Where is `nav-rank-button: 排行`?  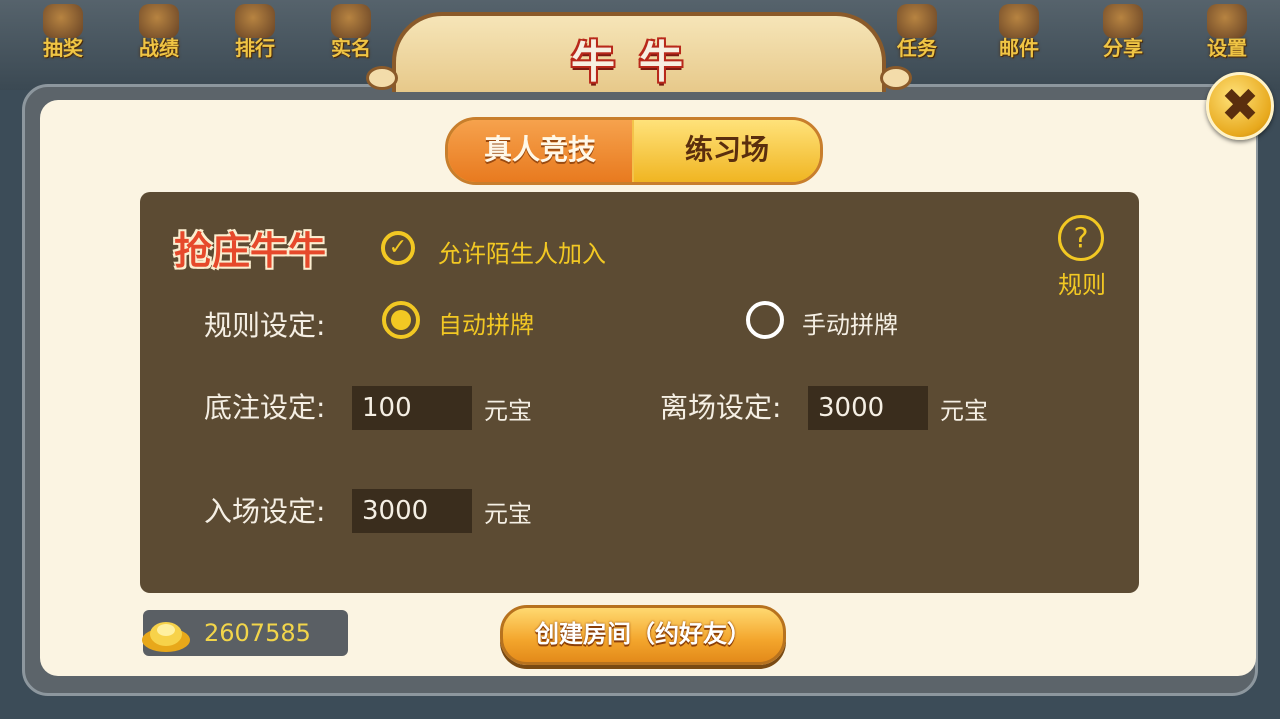 nav-rank-button: 排行 is located at coordinates (255, 35).